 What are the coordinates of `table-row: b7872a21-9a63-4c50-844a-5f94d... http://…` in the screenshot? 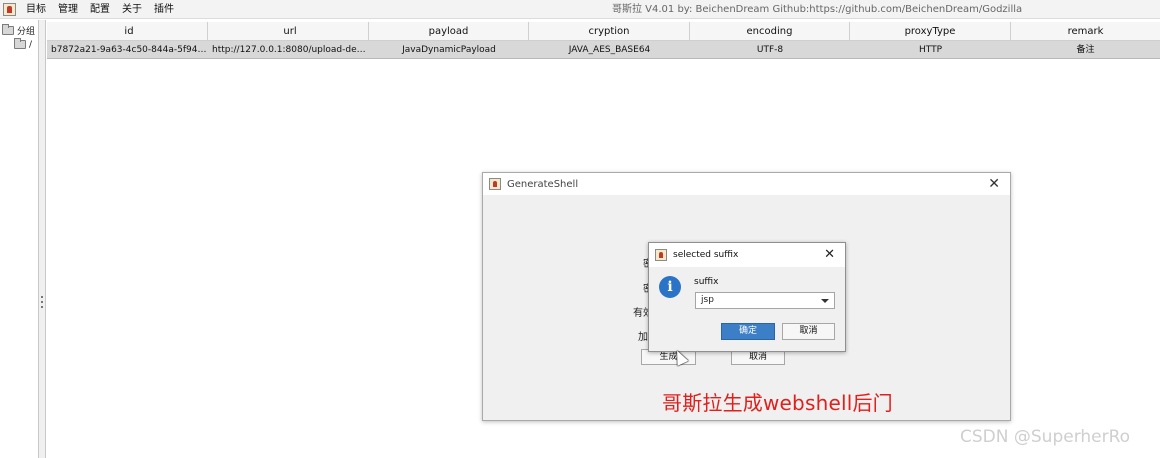 It's located at (603, 50).